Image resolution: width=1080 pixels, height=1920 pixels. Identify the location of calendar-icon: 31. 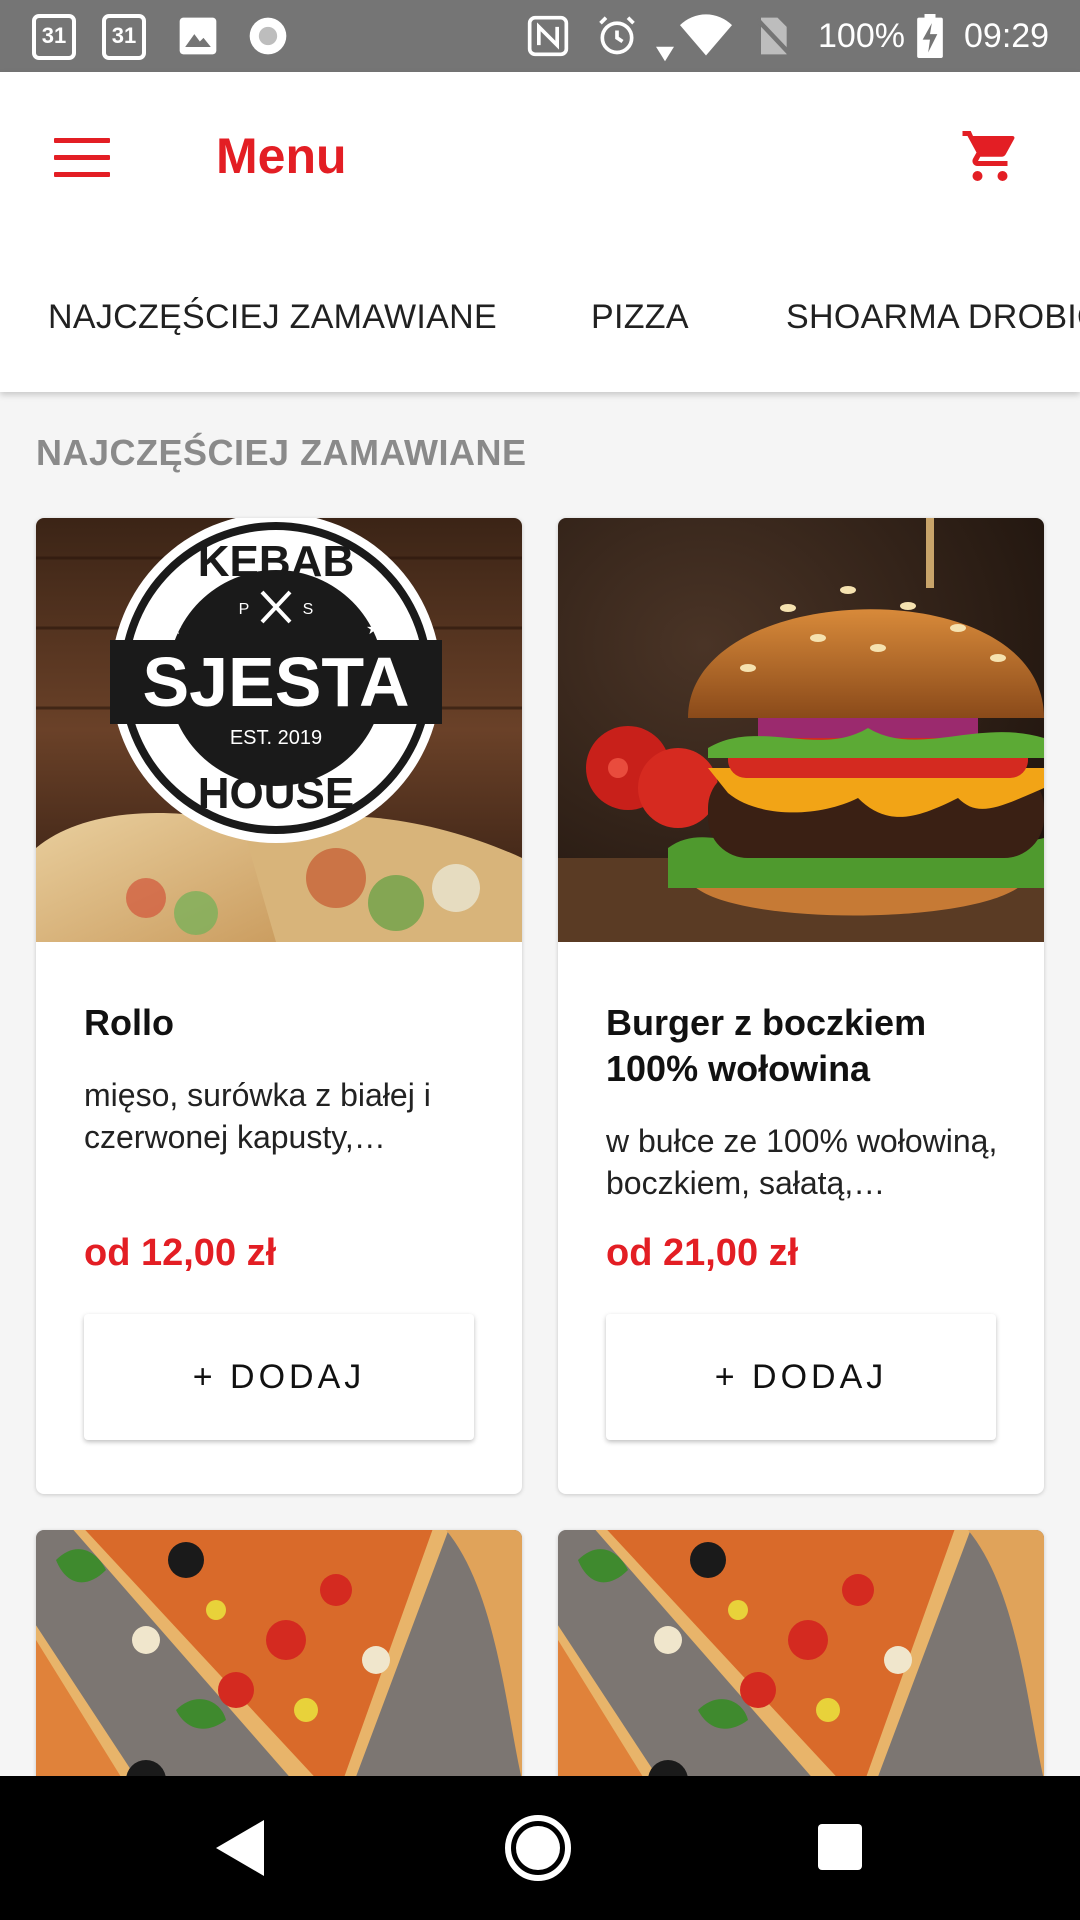
(54, 37).